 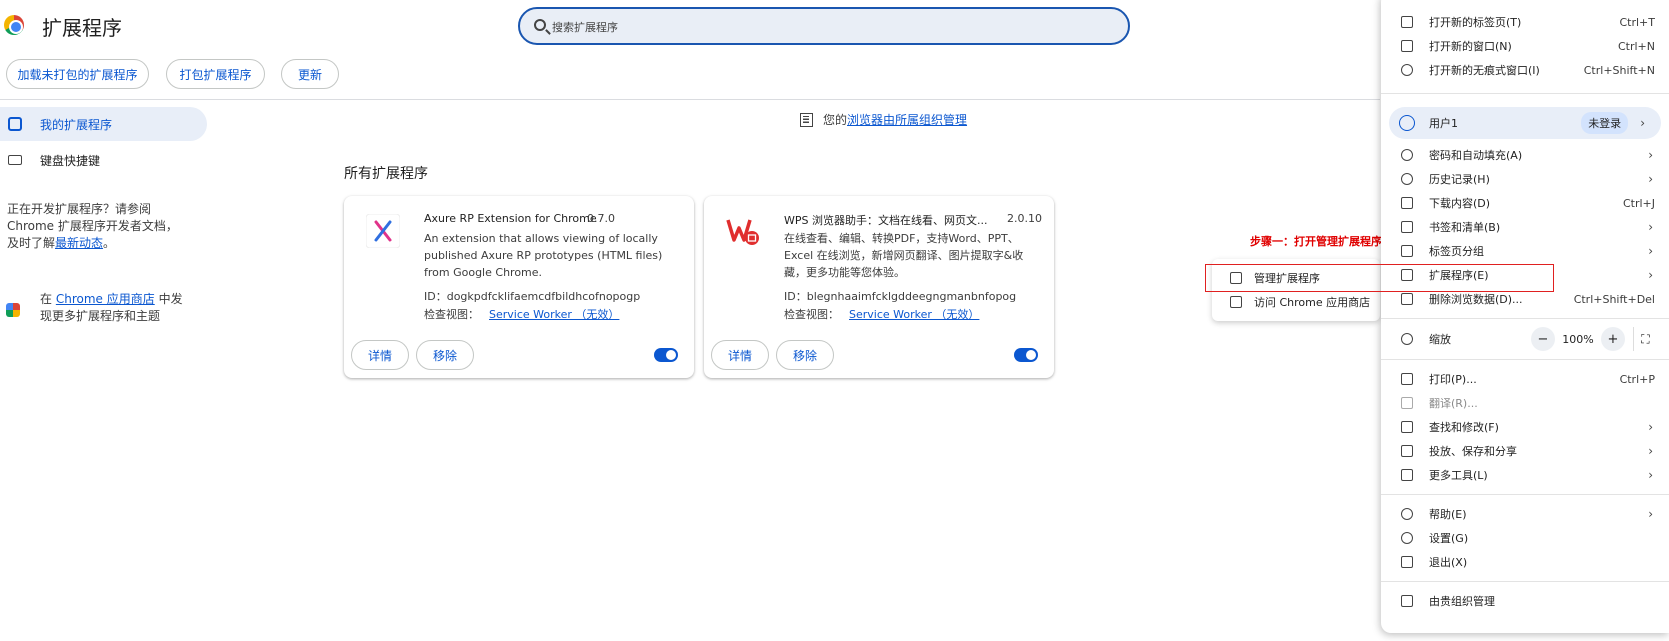 I want to click on menu-item-find-edit: 查找和修改(F) ›, so click(x=1525, y=427).